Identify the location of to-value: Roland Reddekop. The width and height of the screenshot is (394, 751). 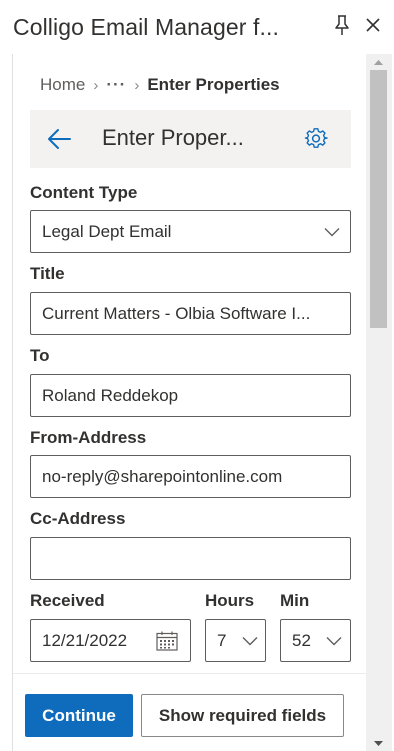
(110, 395).